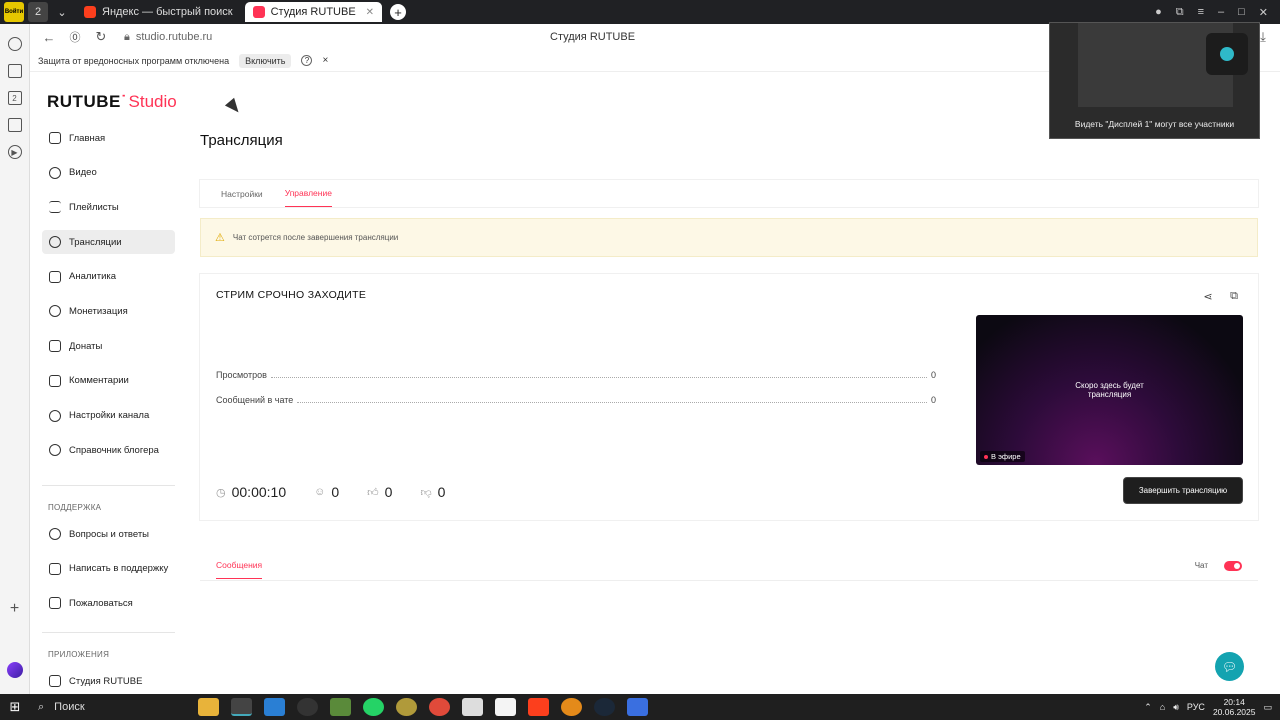 The width and height of the screenshot is (1280, 720). I want to click on stat-label: Сообщений в чате, so click(255, 400).